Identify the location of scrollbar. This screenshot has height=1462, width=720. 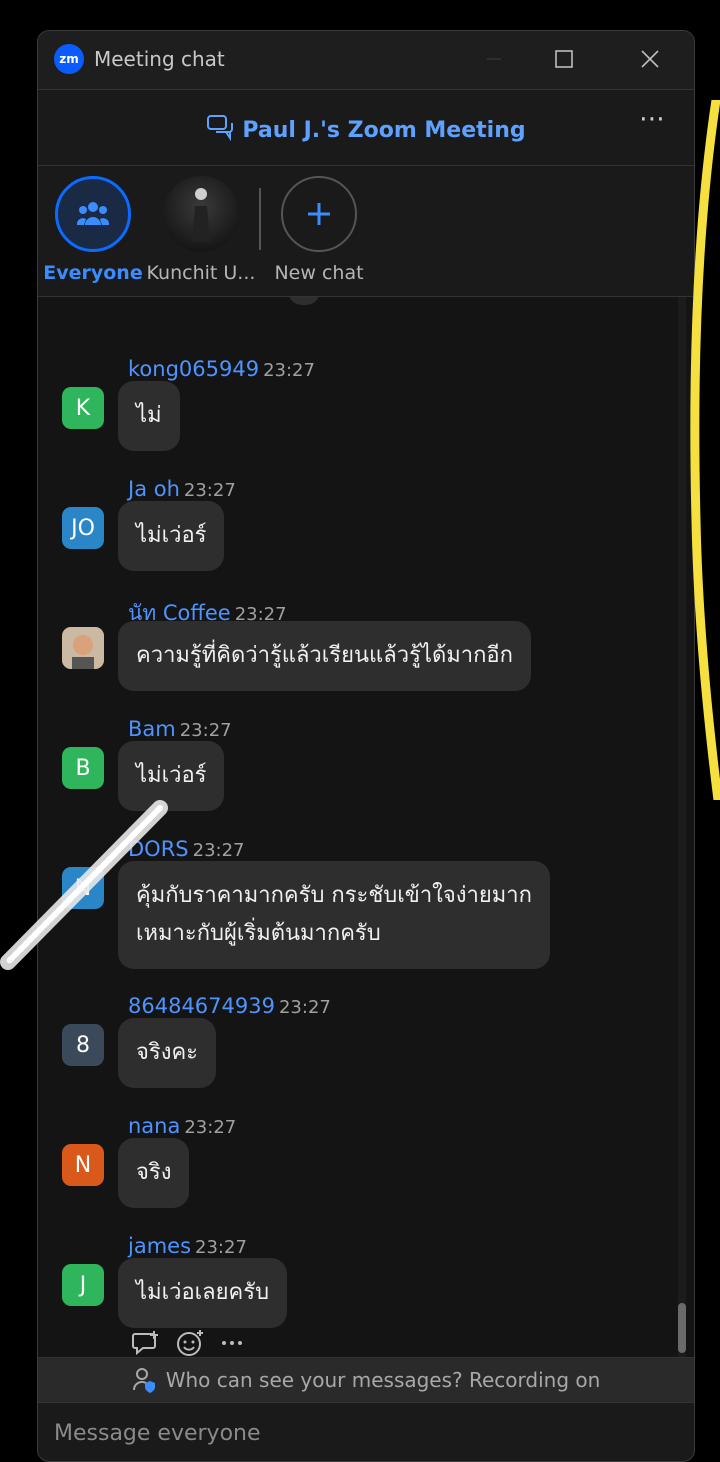
(682, 827).